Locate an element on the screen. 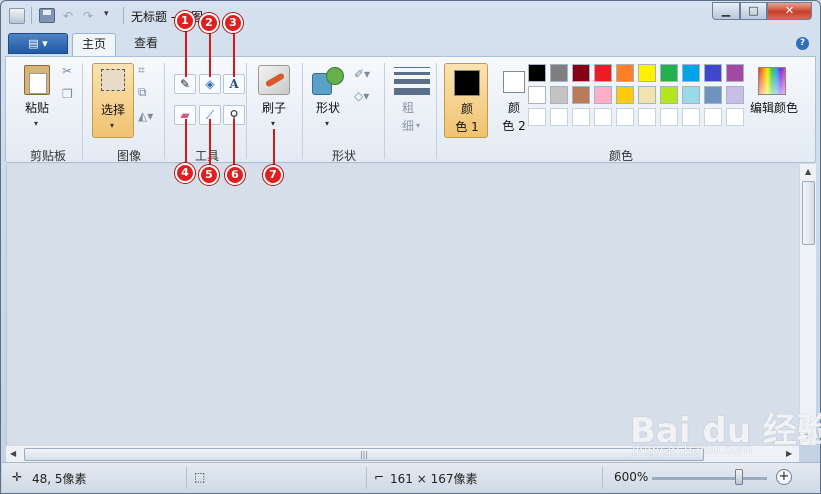 Image resolution: width=821 pixels, height=494 pixels. group-label-shapes: 形状 is located at coordinates (343, 156).